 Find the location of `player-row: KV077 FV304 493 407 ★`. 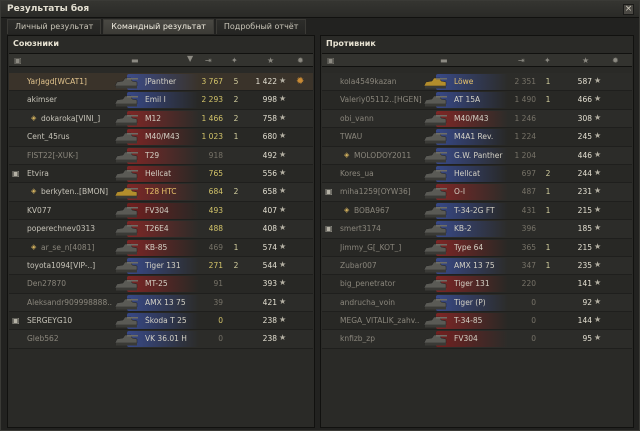

player-row: KV077 FV304 493 407 ★ is located at coordinates (161, 211).